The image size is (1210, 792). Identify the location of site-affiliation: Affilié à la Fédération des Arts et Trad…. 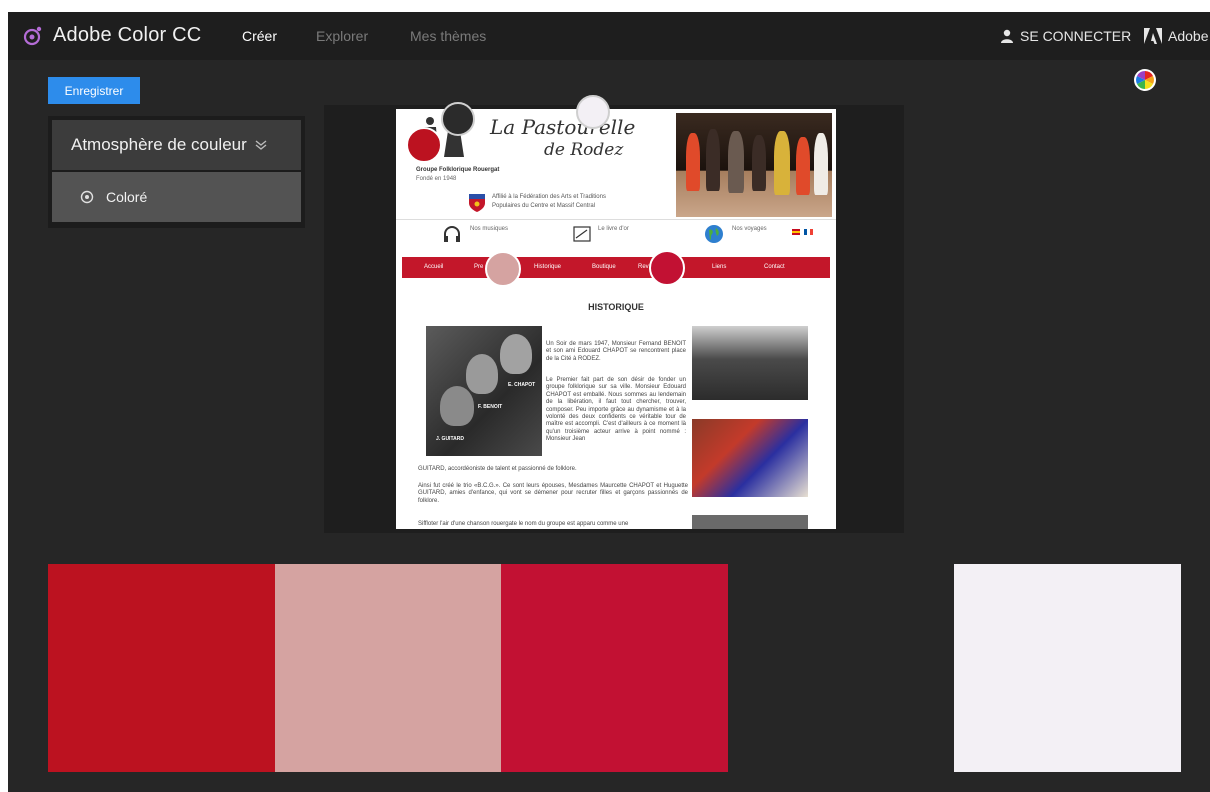
(549, 201).